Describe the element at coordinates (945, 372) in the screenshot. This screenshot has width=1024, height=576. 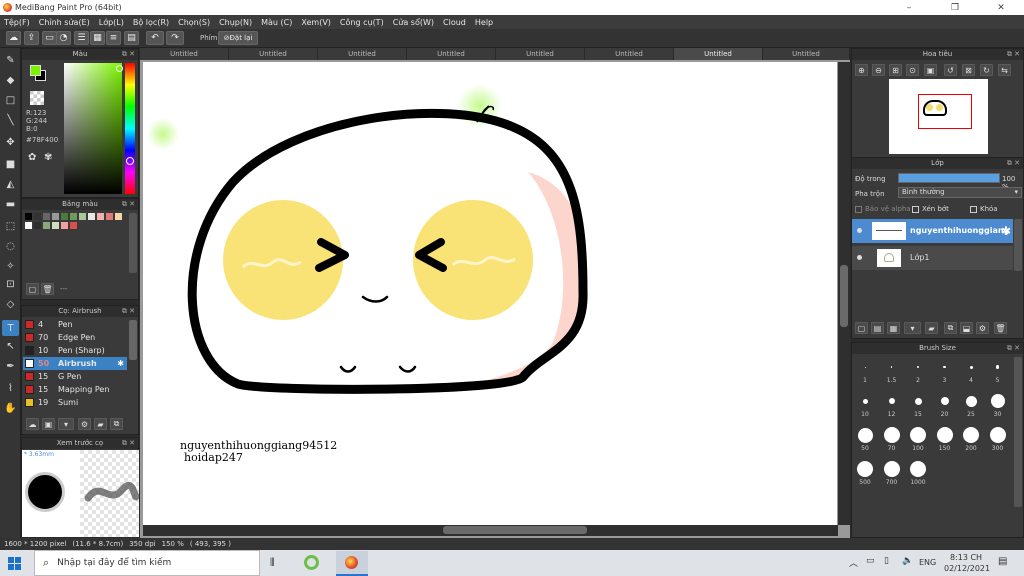
I see `brush-size-option: 3` at that location.